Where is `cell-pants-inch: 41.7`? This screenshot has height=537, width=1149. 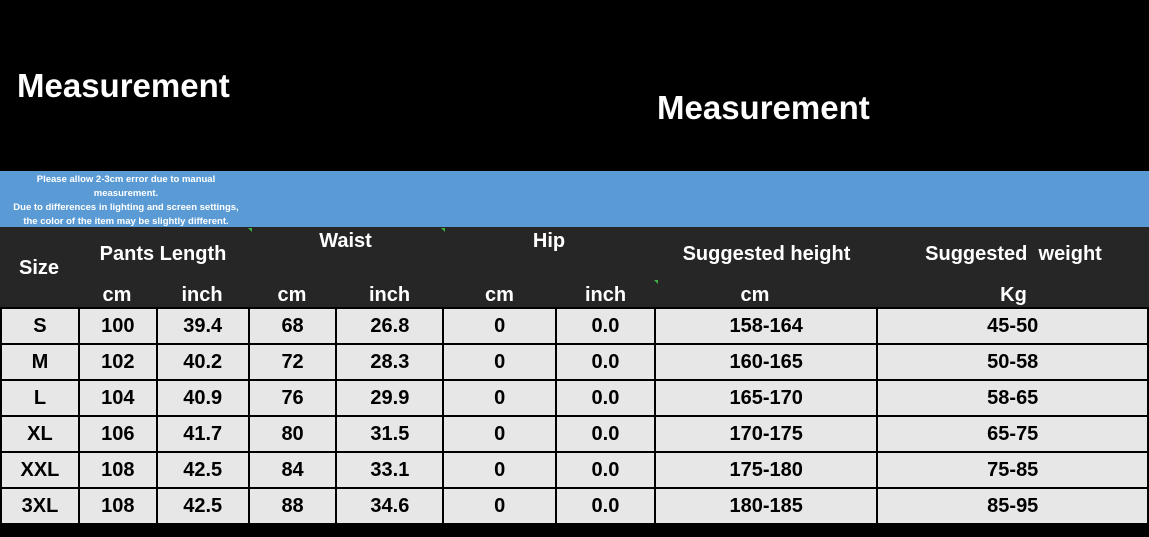
cell-pants-inch: 41.7 is located at coordinates (202, 434).